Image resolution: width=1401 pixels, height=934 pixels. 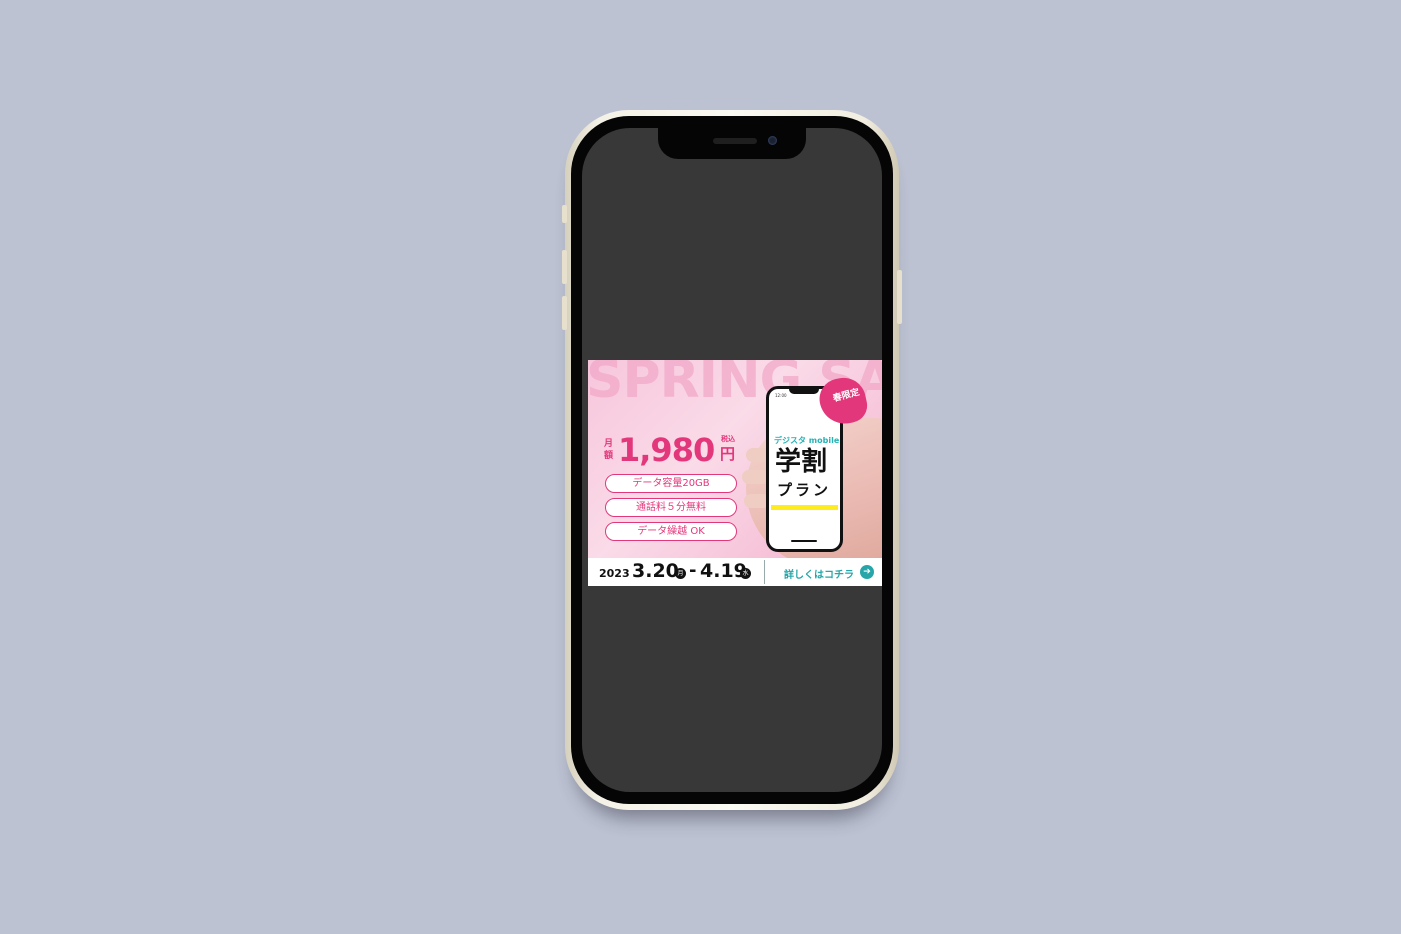 I want to click on mini-phone-notch, so click(x=804, y=391).